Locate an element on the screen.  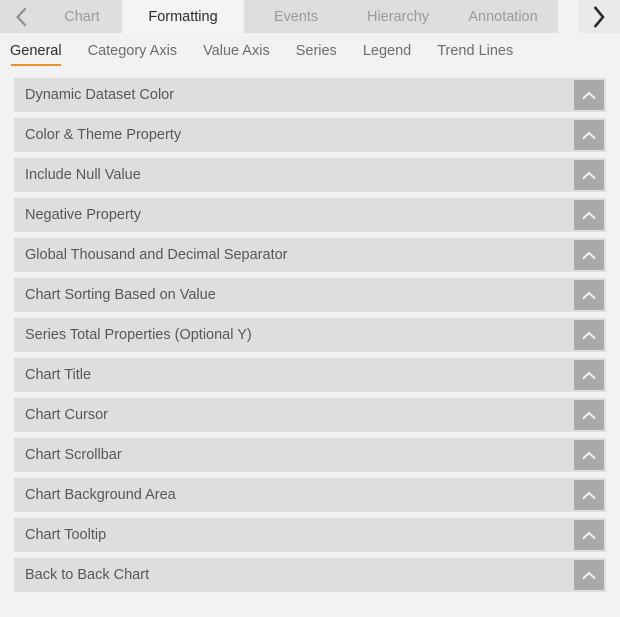
subtab-series: Series is located at coordinates (316, 55).